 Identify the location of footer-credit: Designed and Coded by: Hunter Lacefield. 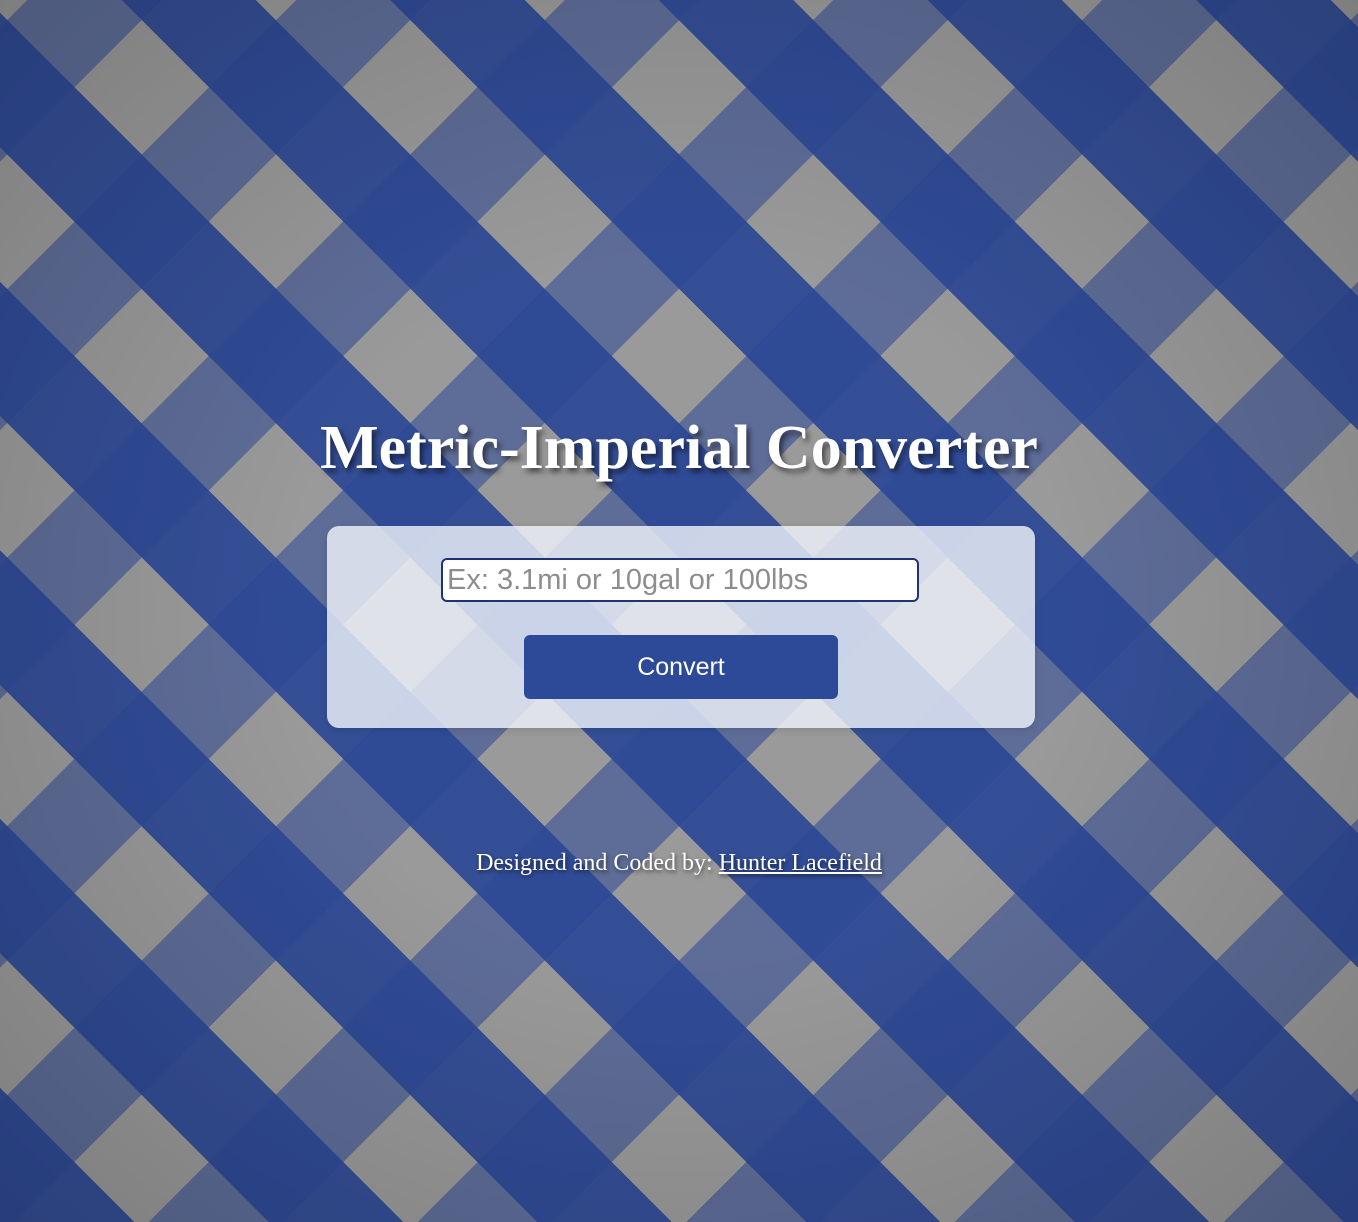
(679, 863).